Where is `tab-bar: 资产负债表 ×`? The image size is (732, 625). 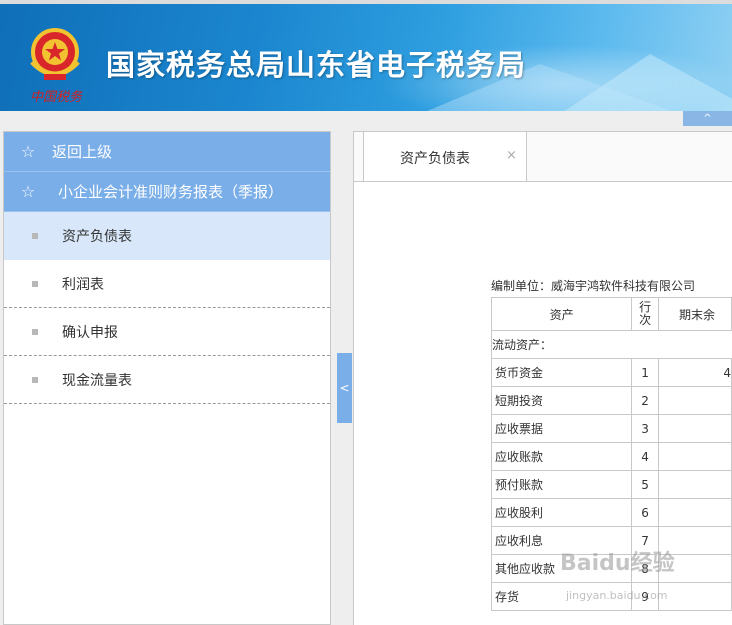
tab-bar: 资产负债表 × is located at coordinates (543, 157).